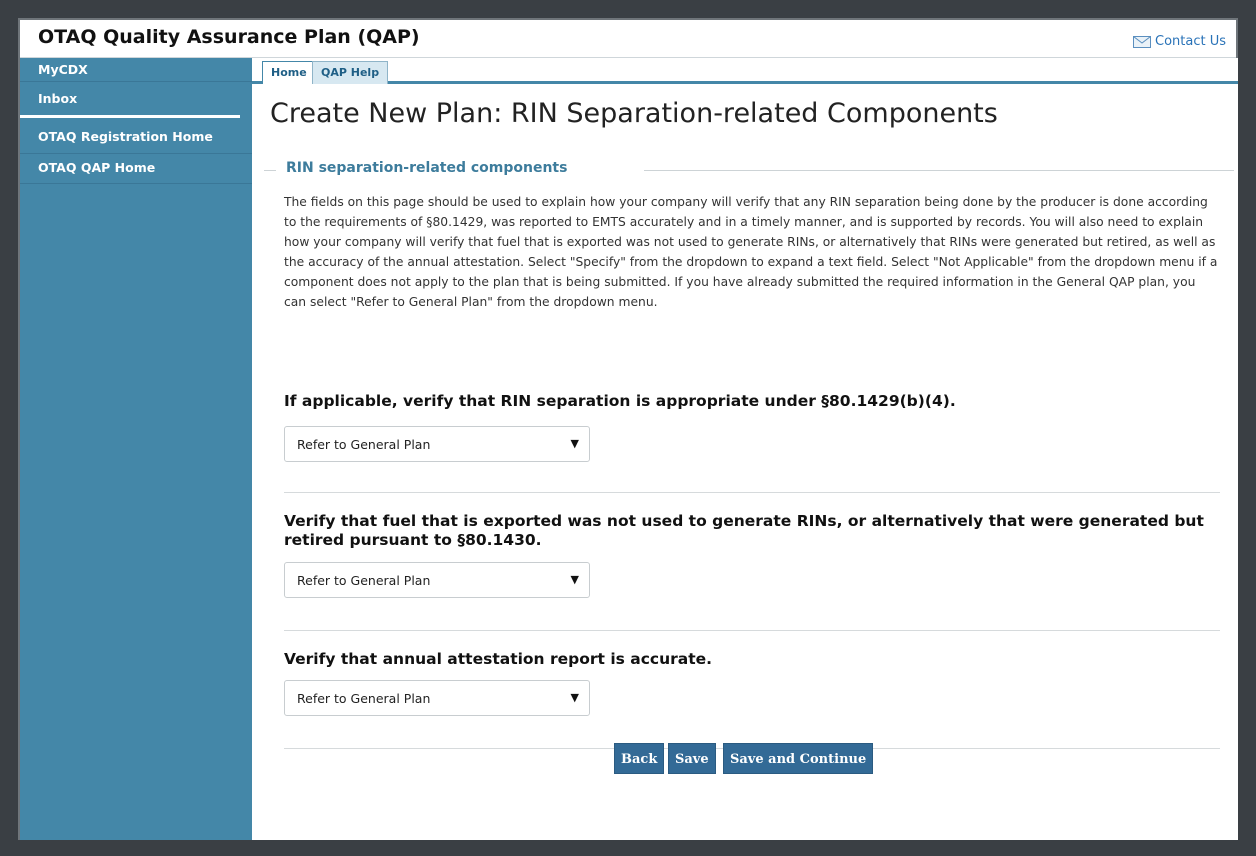 The height and width of the screenshot is (856, 1256). I want to click on exported-fuel-select-value: Refer to General Plan, so click(364, 580).